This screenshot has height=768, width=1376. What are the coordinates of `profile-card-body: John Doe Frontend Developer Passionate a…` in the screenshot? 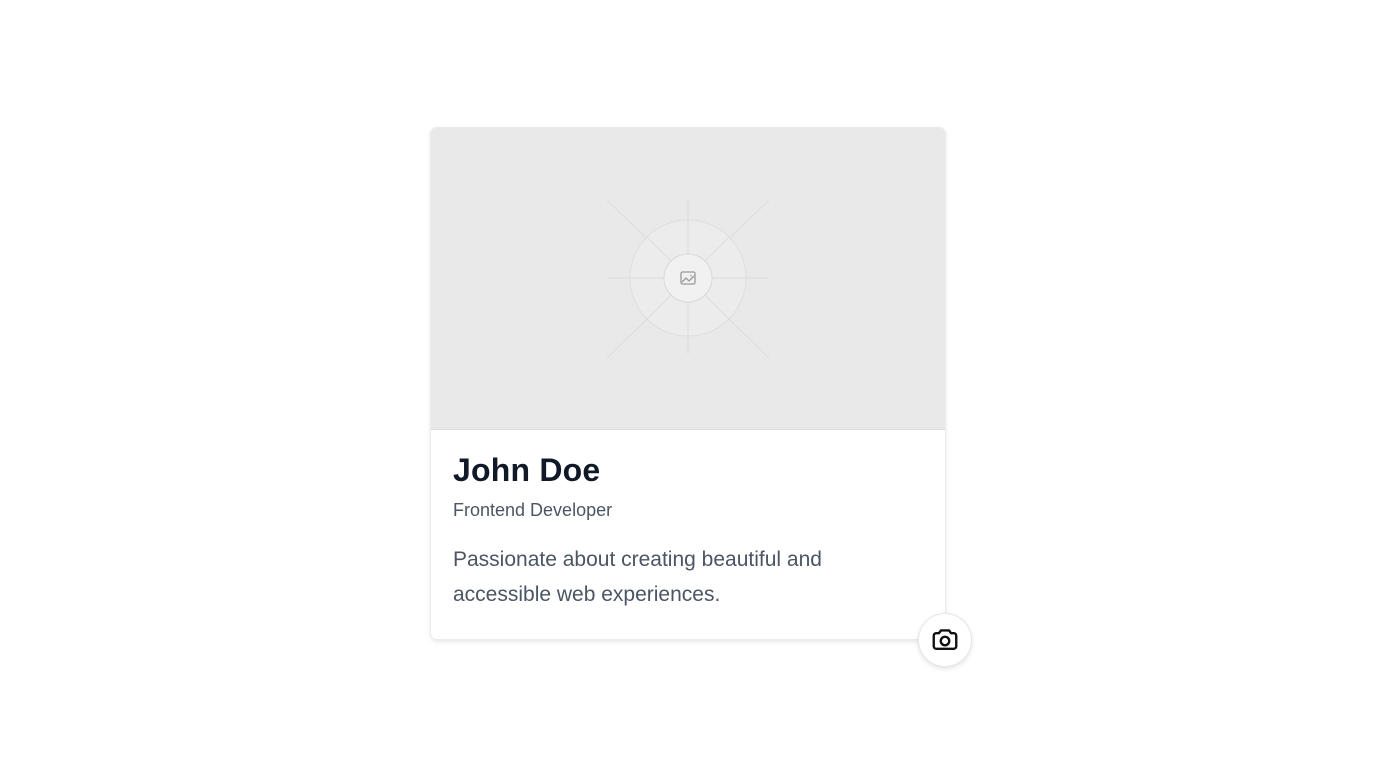 It's located at (688, 531).